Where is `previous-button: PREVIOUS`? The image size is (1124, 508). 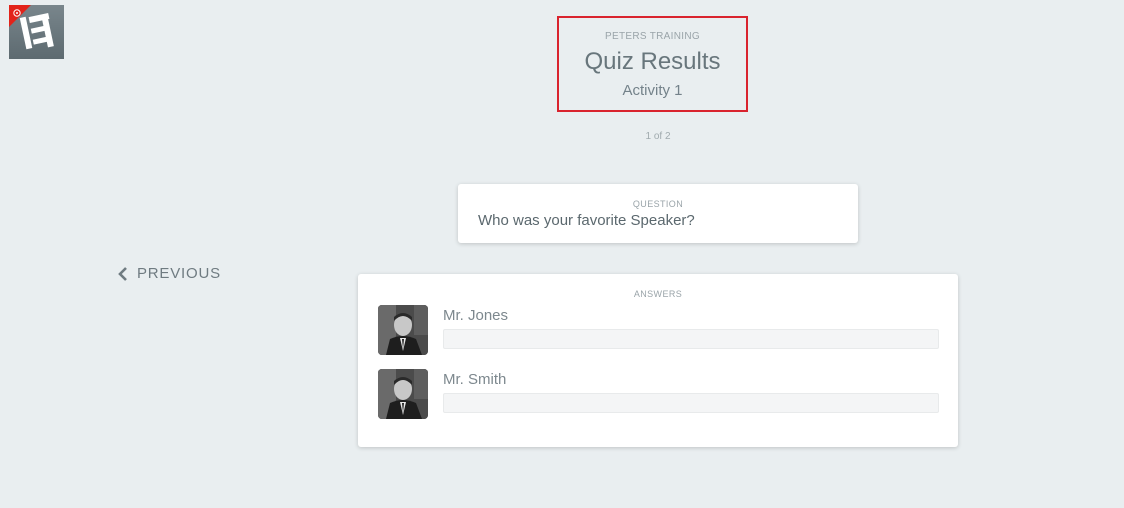
previous-button: PREVIOUS is located at coordinates (169, 273).